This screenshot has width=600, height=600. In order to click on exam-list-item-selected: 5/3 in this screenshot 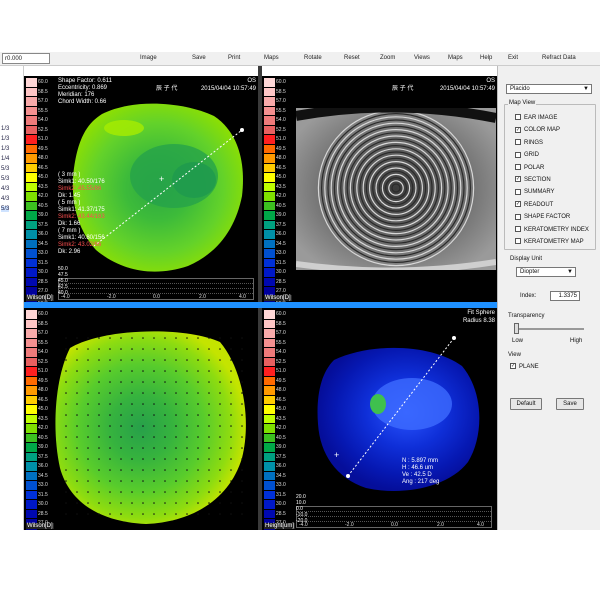, I will do `click(5, 209)`.